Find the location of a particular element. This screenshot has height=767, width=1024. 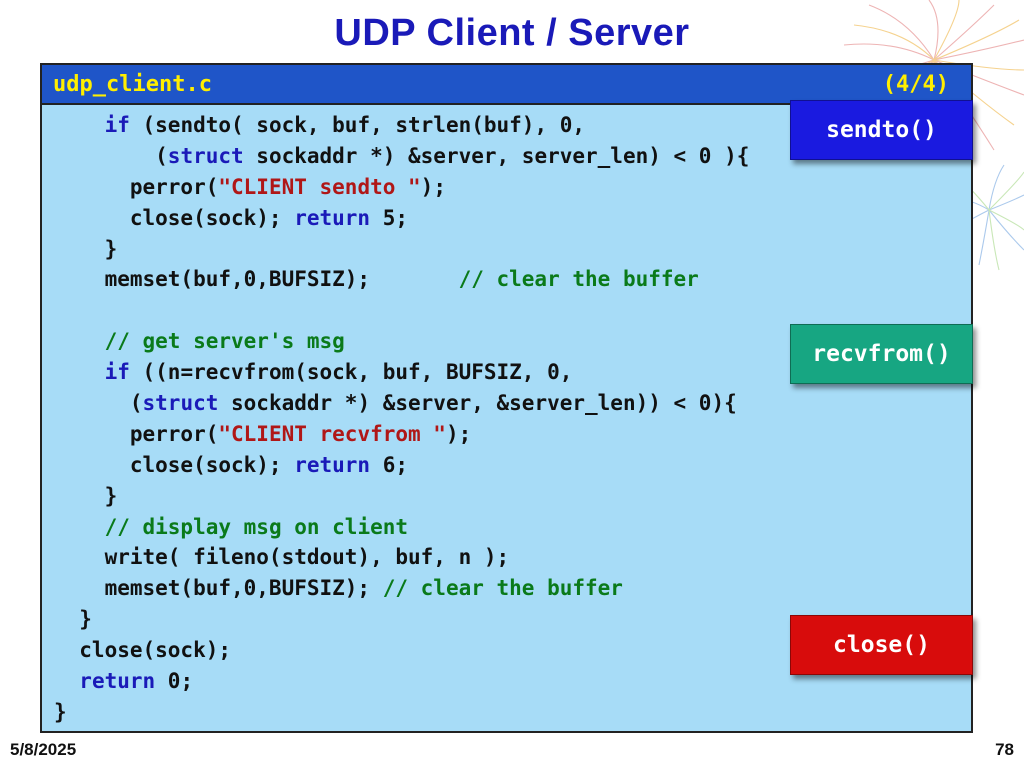

code-comment: // get server's msg is located at coordinates (224, 341).